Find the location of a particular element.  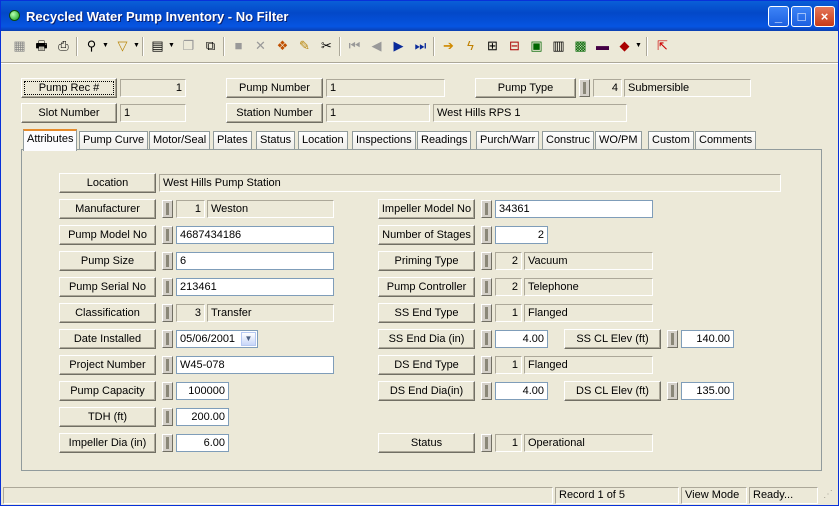

delete-icon: ✕ is located at coordinates (260, 46).